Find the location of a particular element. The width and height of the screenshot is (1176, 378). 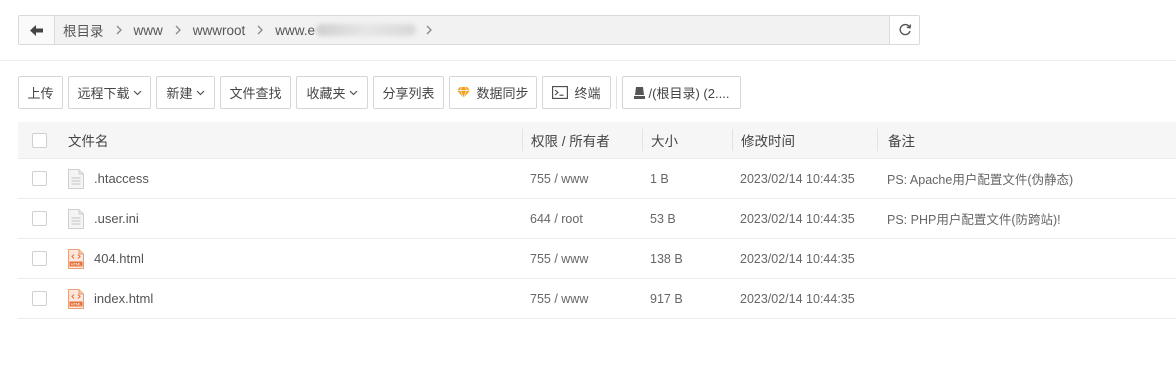

terminal-label: 终端 is located at coordinates (587, 93).